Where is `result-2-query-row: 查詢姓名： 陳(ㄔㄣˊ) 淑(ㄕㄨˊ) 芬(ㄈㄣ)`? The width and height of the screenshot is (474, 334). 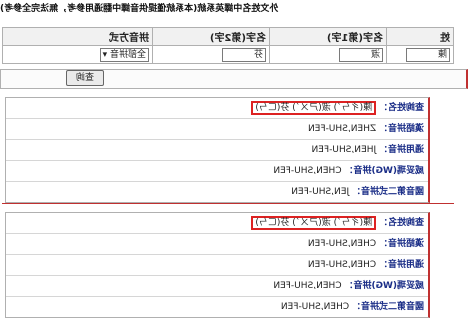 result-2-query-row: 查詢姓名： 陳(ㄔㄣˊ) 淑(ㄕㄨˊ) 芬(ㄈㄣ) is located at coordinates (217, 223).